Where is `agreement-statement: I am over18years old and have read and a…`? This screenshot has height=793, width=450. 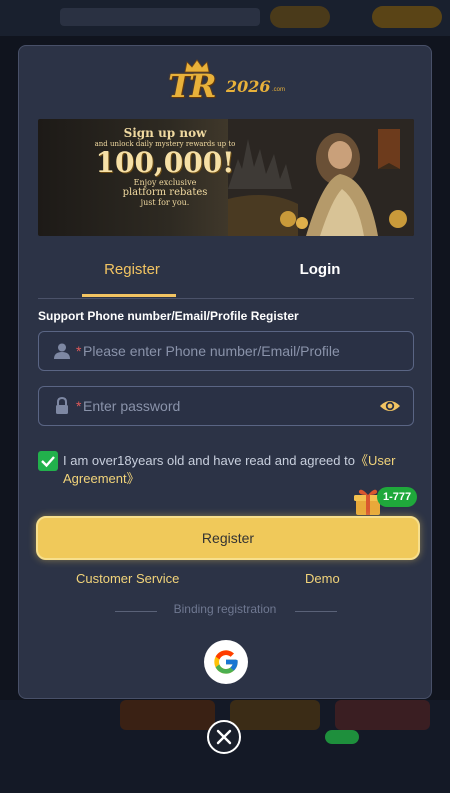
agreement-statement: I am over18years old and have read and a… is located at coordinates (209, 460).